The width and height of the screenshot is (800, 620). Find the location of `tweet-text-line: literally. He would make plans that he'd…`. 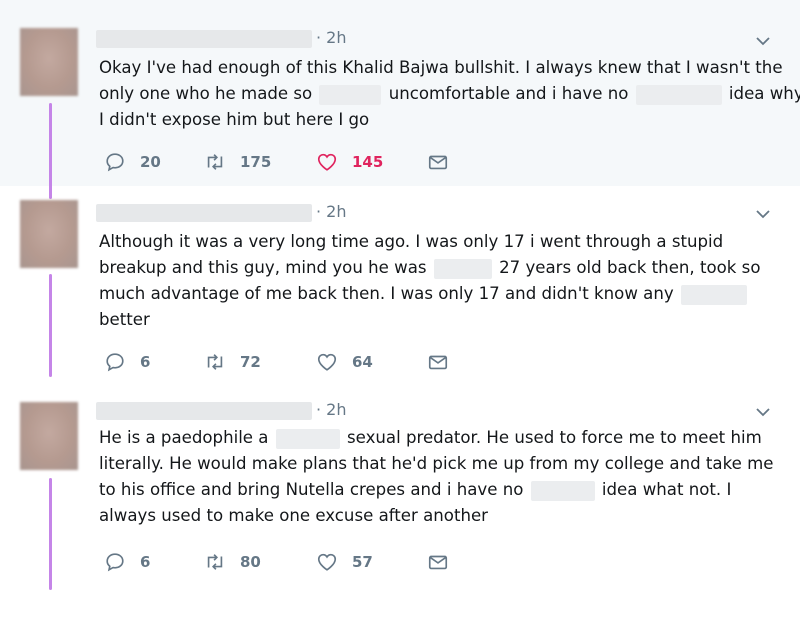

tweet-text-line: literally. He would make plans that he'd… is located at coordinates (444, 464).